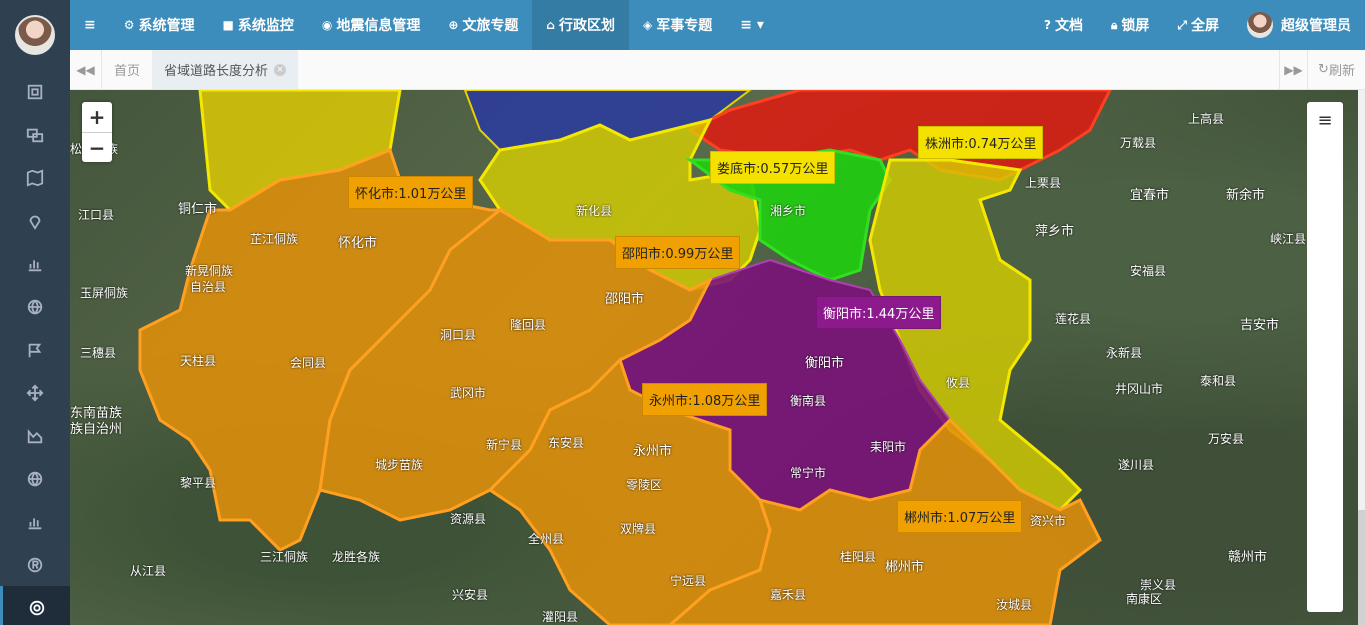 The height and width of the screenshot is (625, 1365). I want to click on tabs-scroll-right-button: ▶▶, so click(1293, 69).